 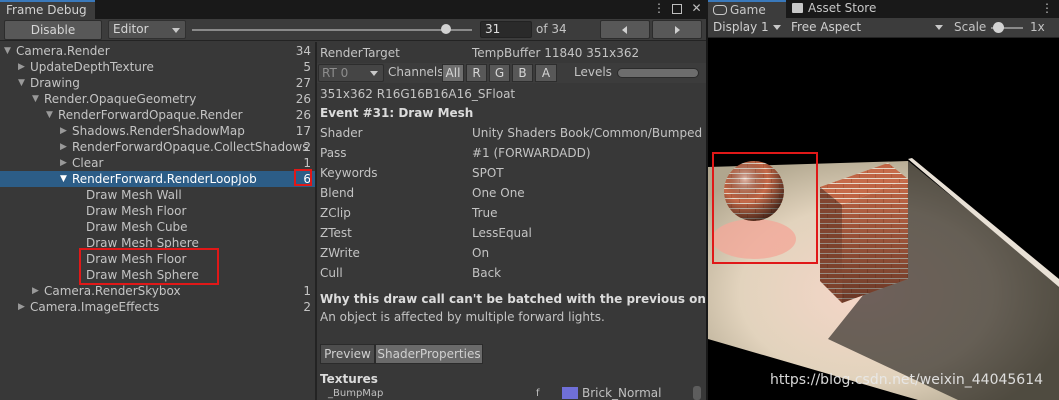 What do you see at coordinates (360, 53) in the screenshot?
I see `render-target-label: RenderTarget` at bounding box center [360, 53].